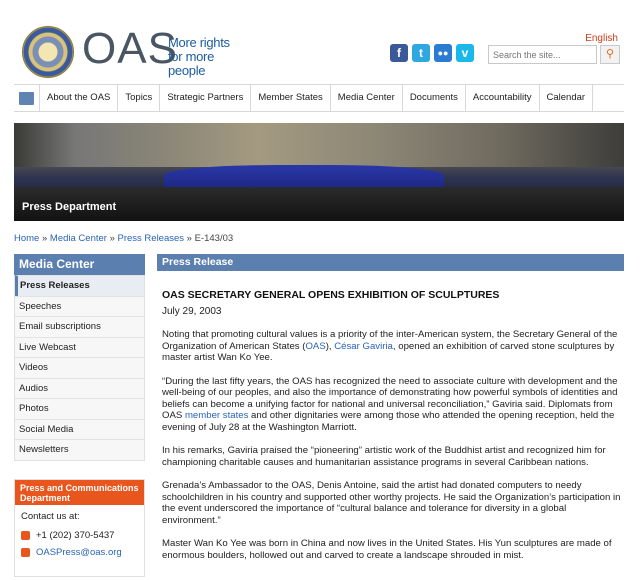 The width and height of the screenshot is (640, 580). What do you see at coordinates (319, 145) in the screenshot?
I see `banner-wall` at bounding box center [319, 145].